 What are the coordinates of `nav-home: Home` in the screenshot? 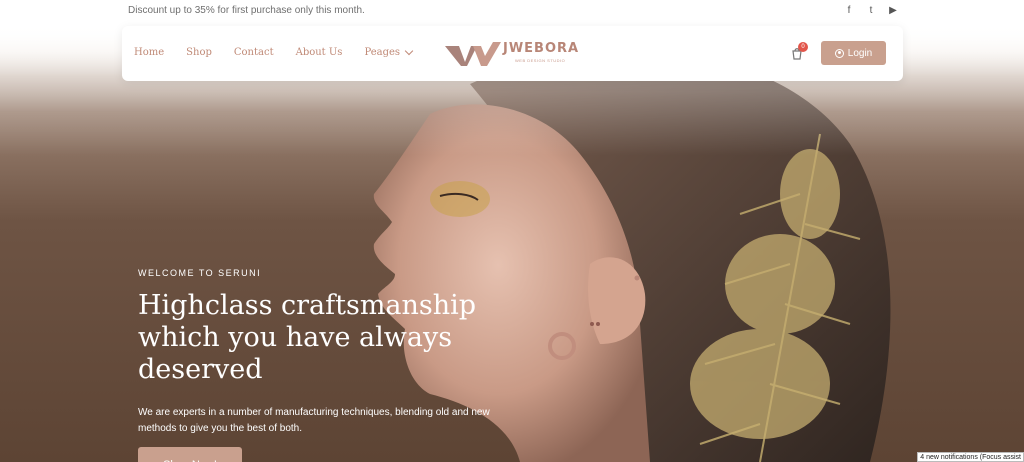 It's located at (149, 52).